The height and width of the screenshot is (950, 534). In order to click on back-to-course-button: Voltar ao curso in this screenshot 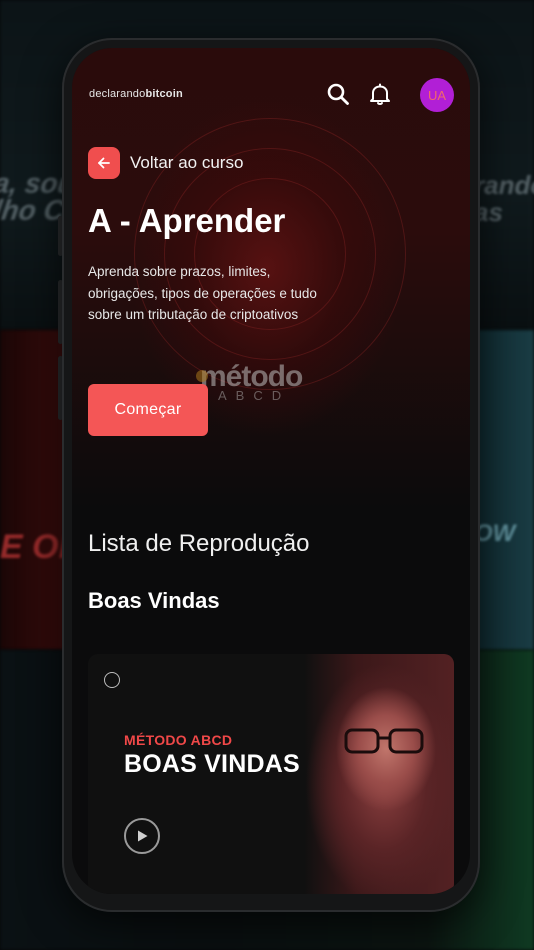, I will do `click(165, 163)`.